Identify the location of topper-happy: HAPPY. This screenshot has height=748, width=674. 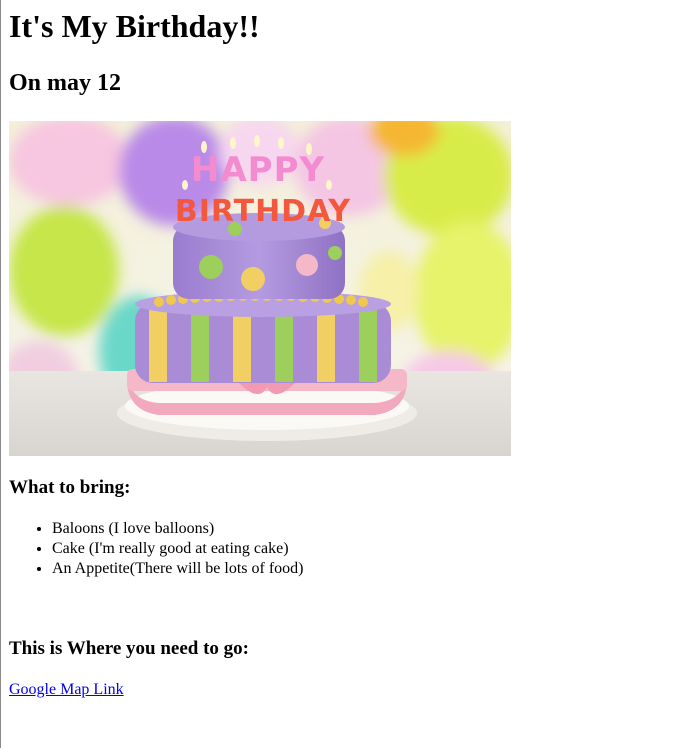
(258, 170).